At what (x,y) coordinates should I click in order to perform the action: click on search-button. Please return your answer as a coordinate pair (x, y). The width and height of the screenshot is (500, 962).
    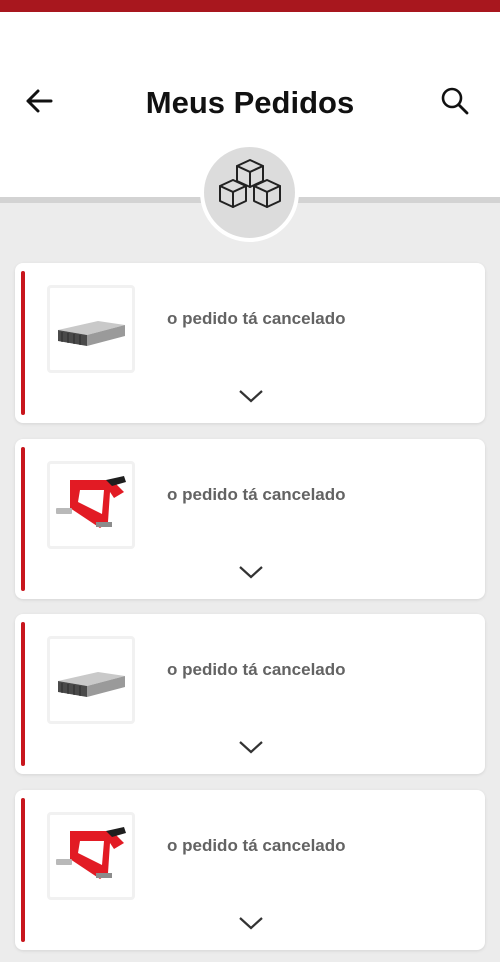
    Looking at the image, I should click on (455, 103).